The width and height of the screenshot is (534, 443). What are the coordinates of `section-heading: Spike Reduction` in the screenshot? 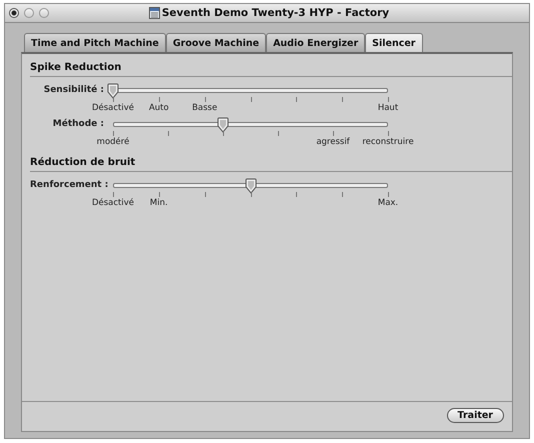 It's located at (271, 69).